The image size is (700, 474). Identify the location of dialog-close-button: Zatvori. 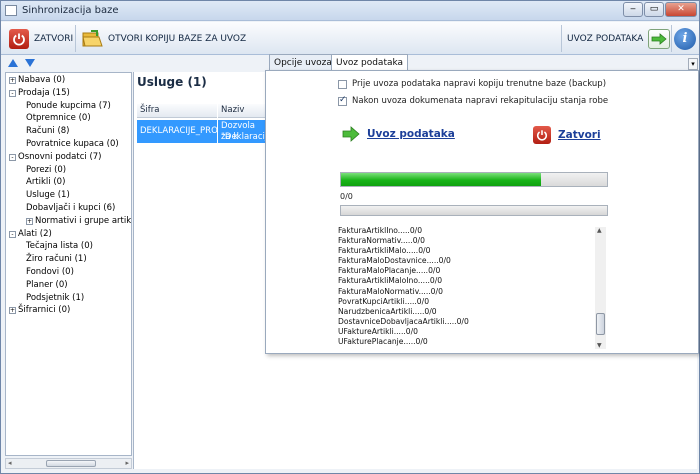
(567, 135).